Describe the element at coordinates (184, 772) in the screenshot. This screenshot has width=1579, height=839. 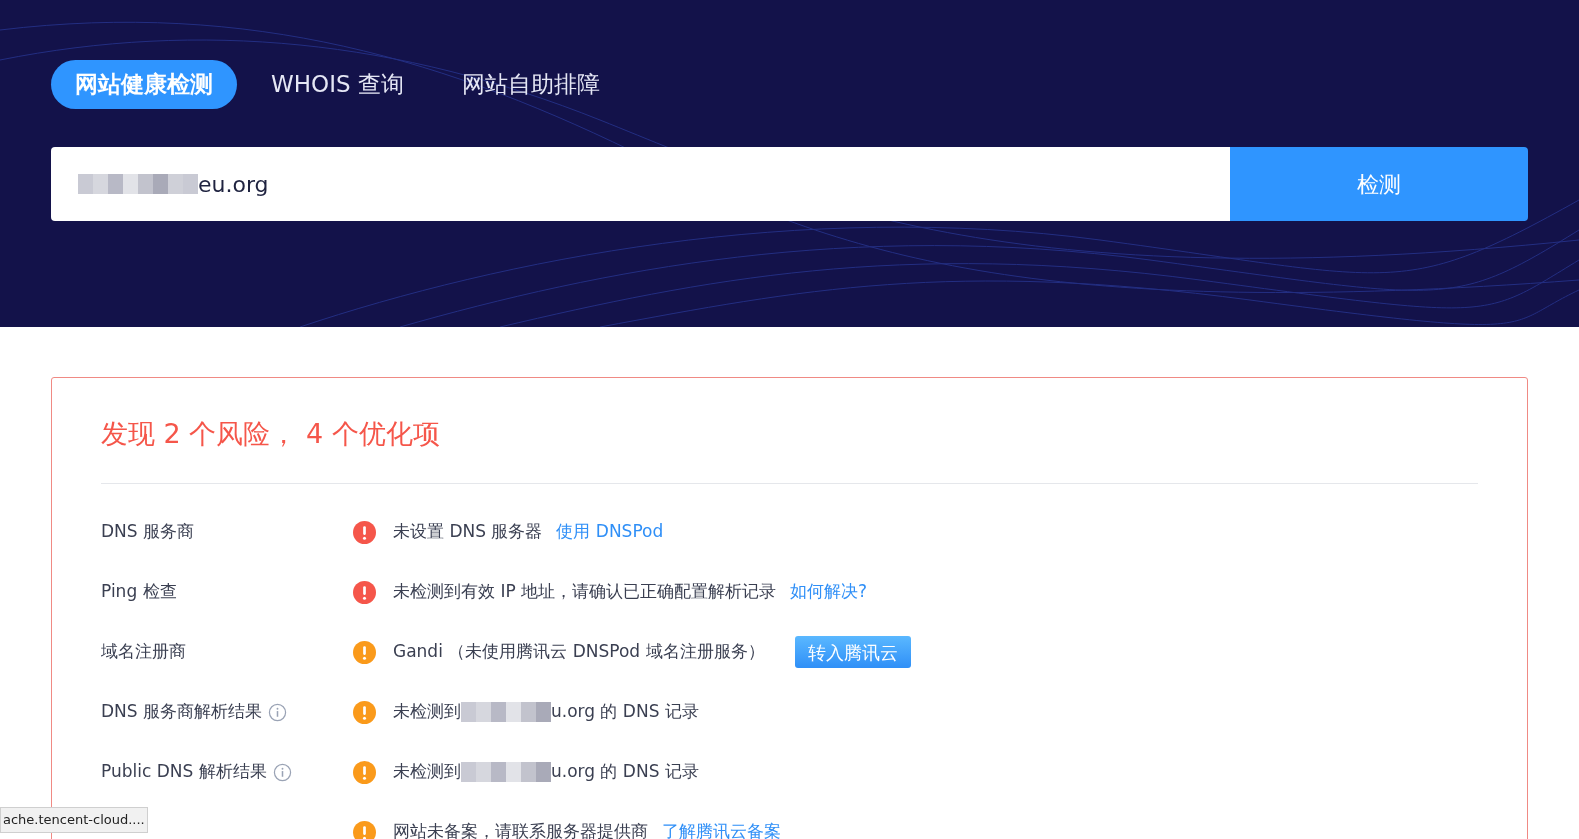
I see `row-label: Public DNS 解析结果` at that location.